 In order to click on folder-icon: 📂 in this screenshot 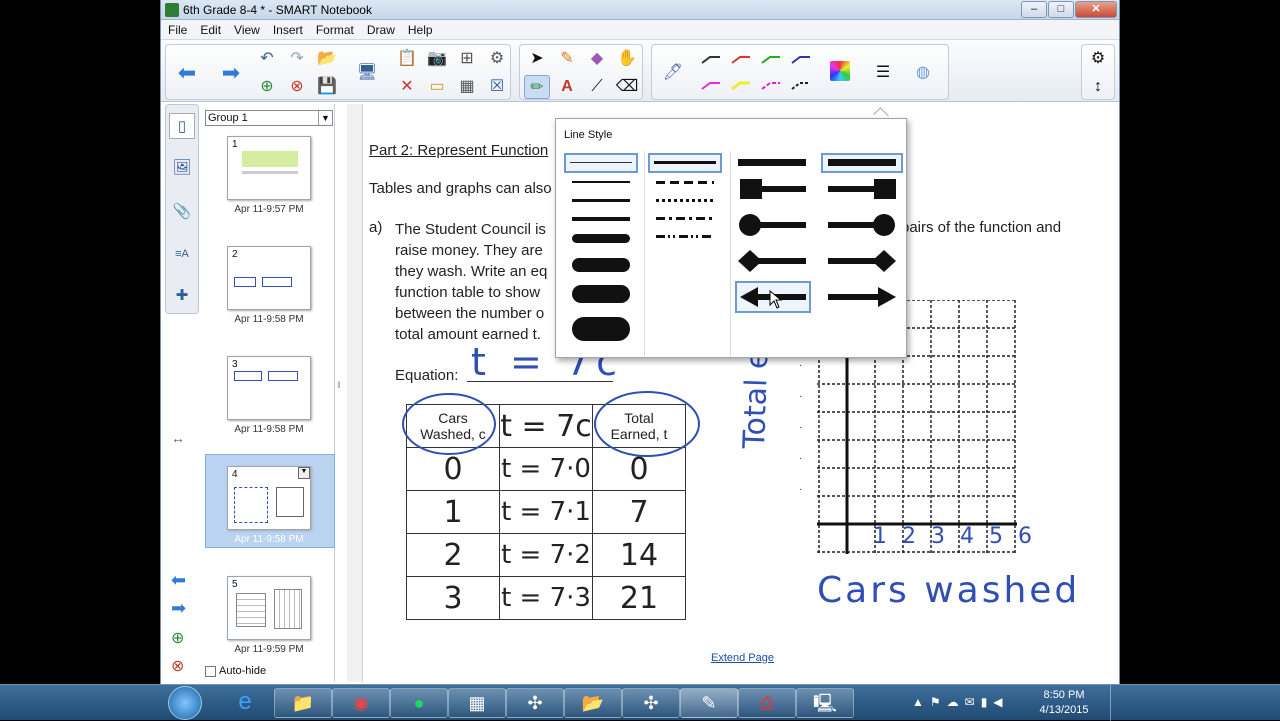, I will do `click(593, 703)`.